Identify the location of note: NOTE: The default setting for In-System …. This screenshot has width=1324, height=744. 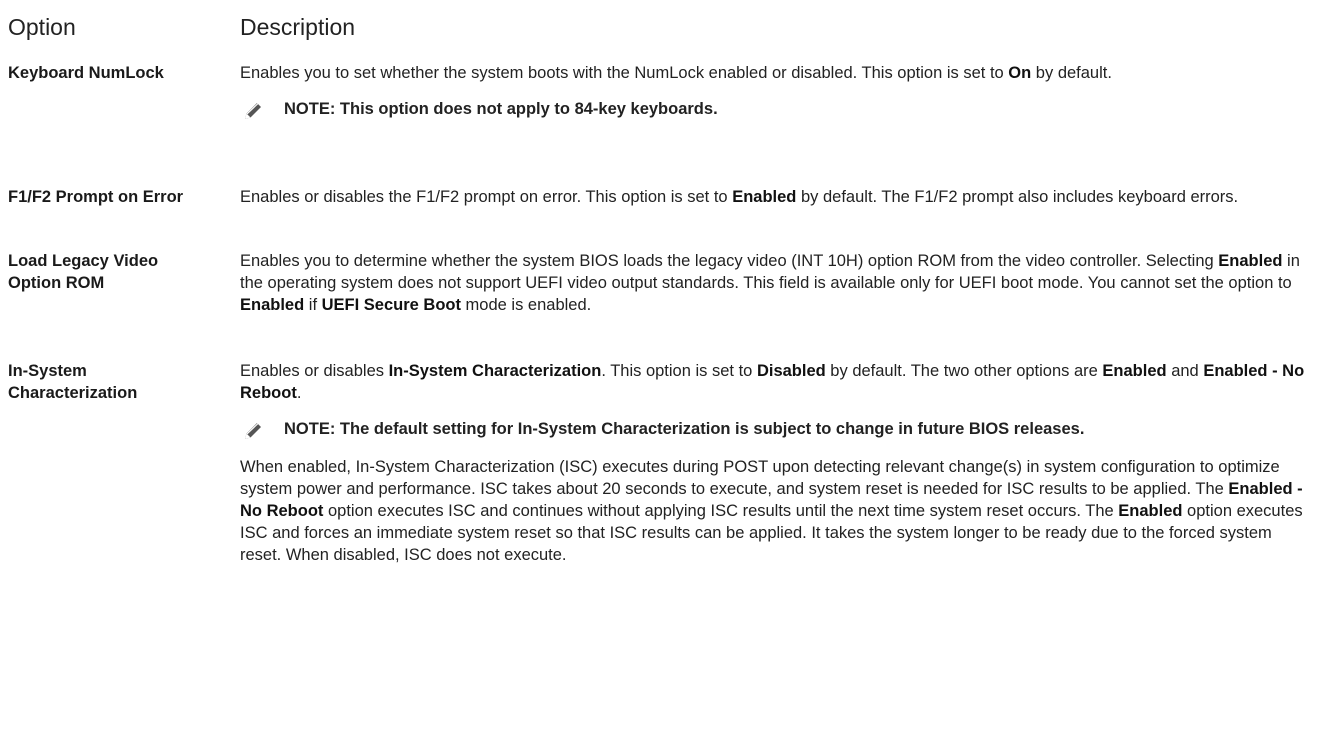
(775, 429).